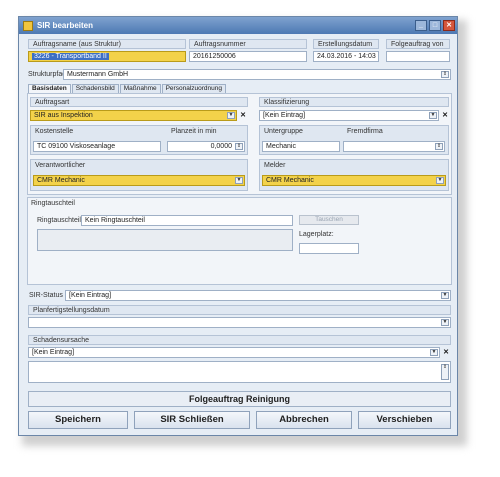  I want to click on schadensursache-clear-icon: ✕, so click(446, 352).